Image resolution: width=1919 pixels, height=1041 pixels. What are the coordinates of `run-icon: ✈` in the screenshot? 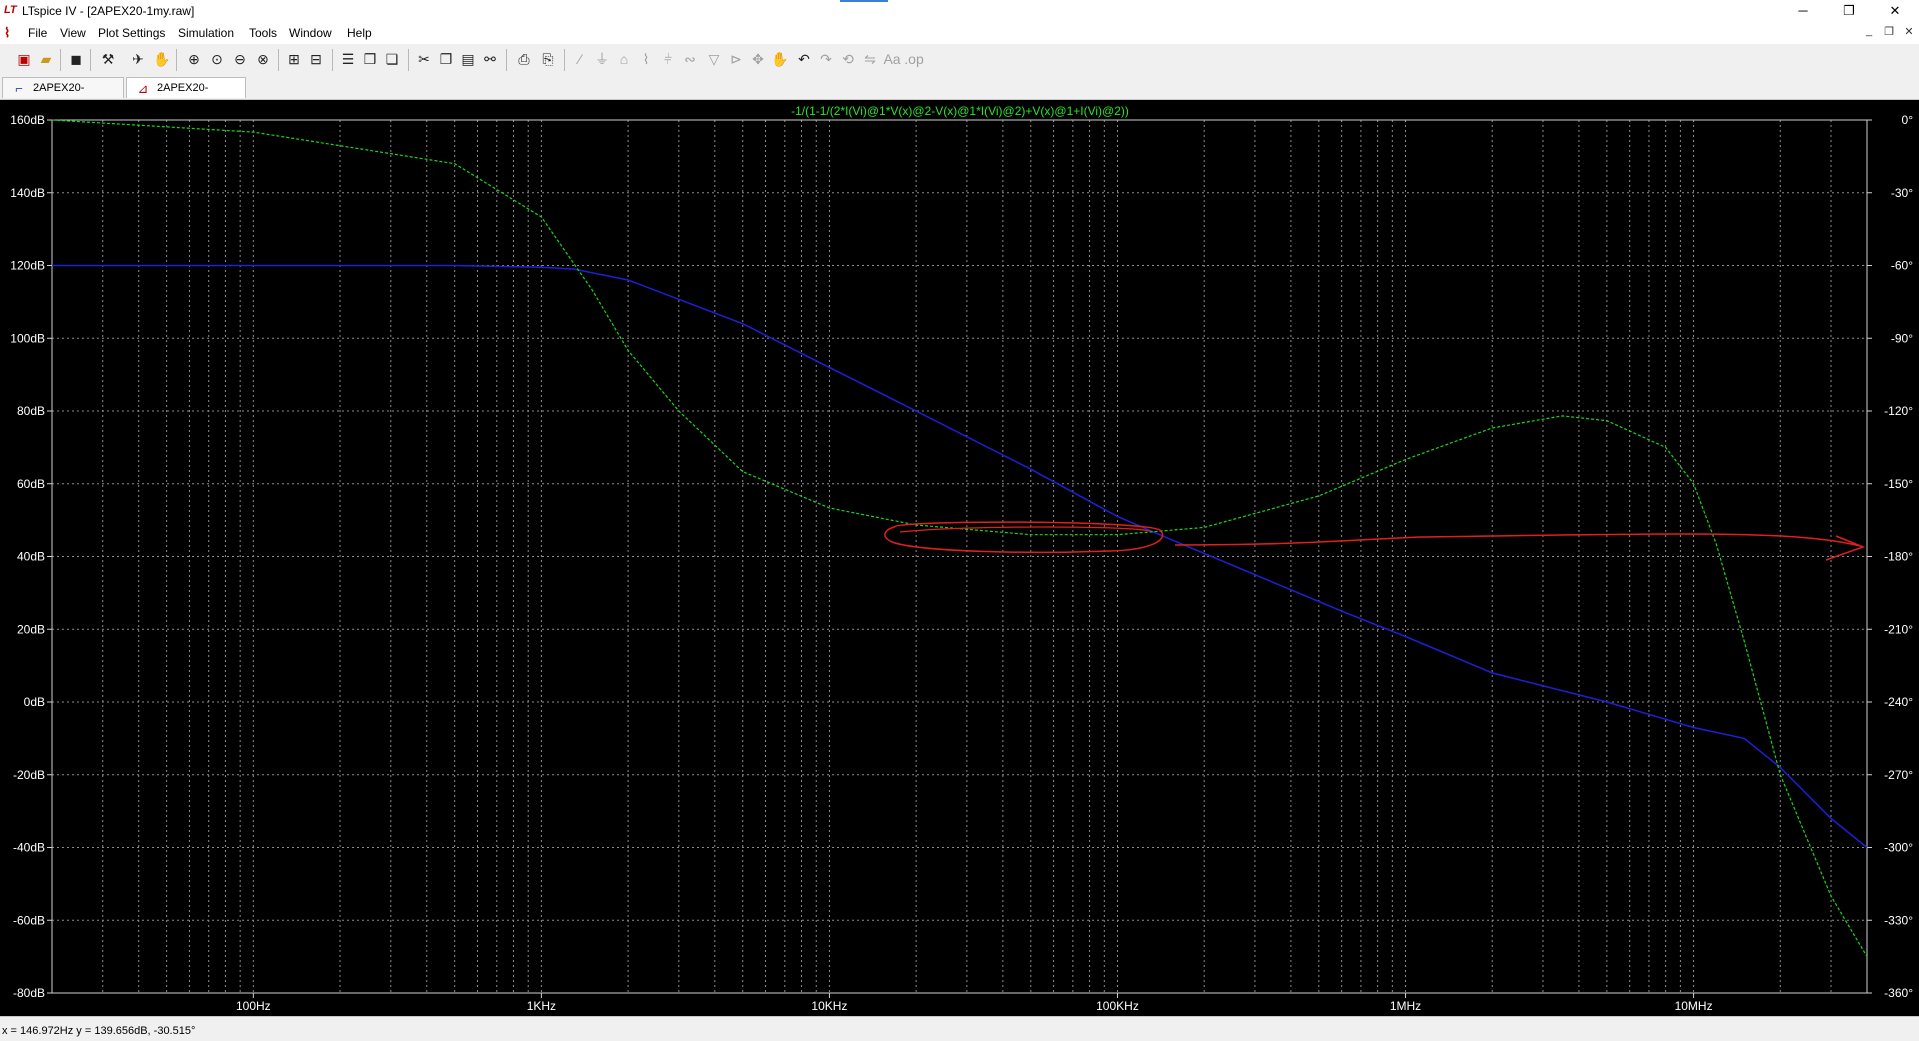 It's located at (138, 59).